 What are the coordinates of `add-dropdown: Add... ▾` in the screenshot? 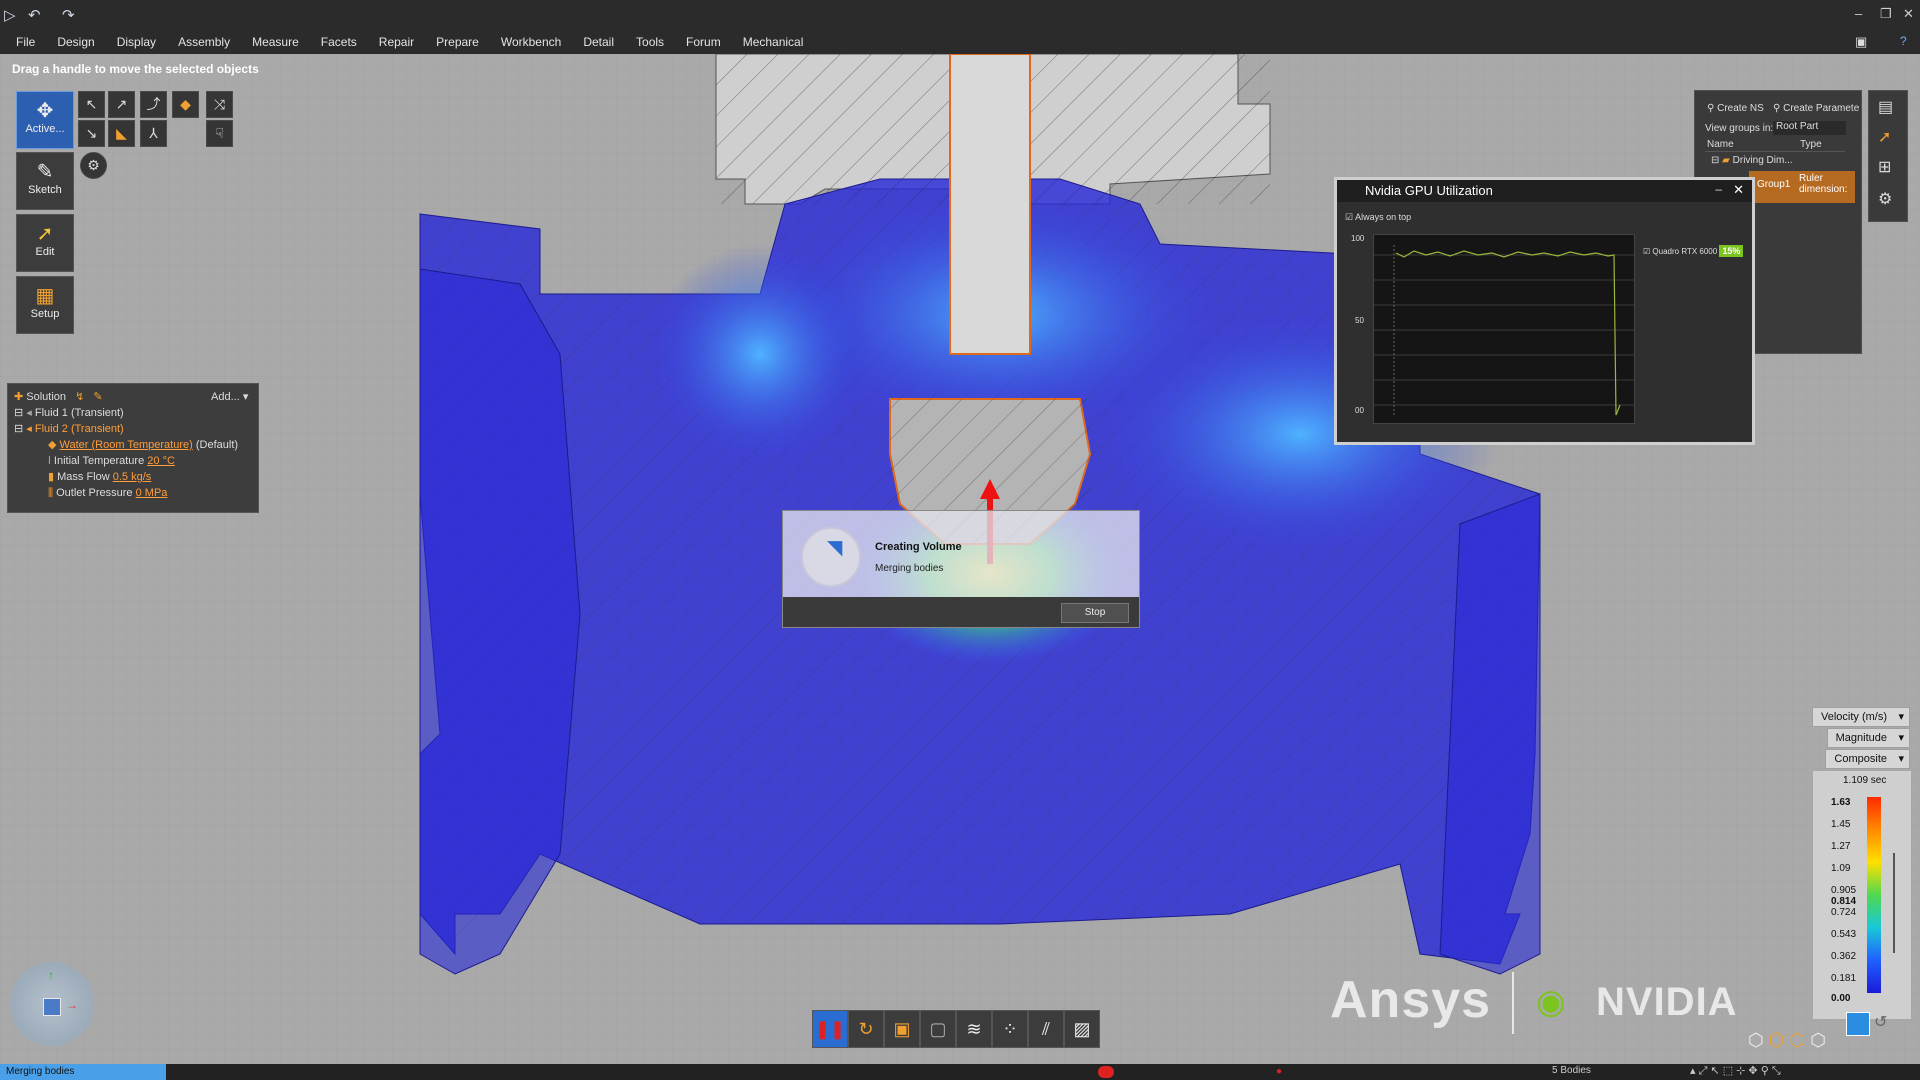 It's located at (229, 397).